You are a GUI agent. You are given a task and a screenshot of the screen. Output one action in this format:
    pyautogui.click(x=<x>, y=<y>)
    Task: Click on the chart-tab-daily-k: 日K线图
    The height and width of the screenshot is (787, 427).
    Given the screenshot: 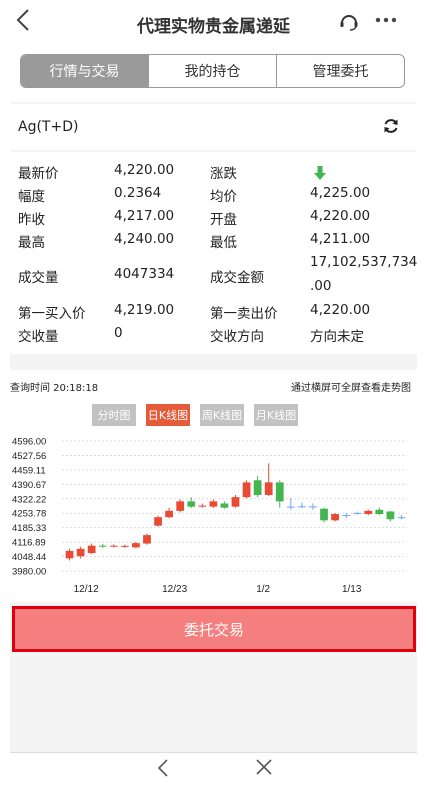 What is the action you would take?
    pyautogui.click(x=168, y=415)
    